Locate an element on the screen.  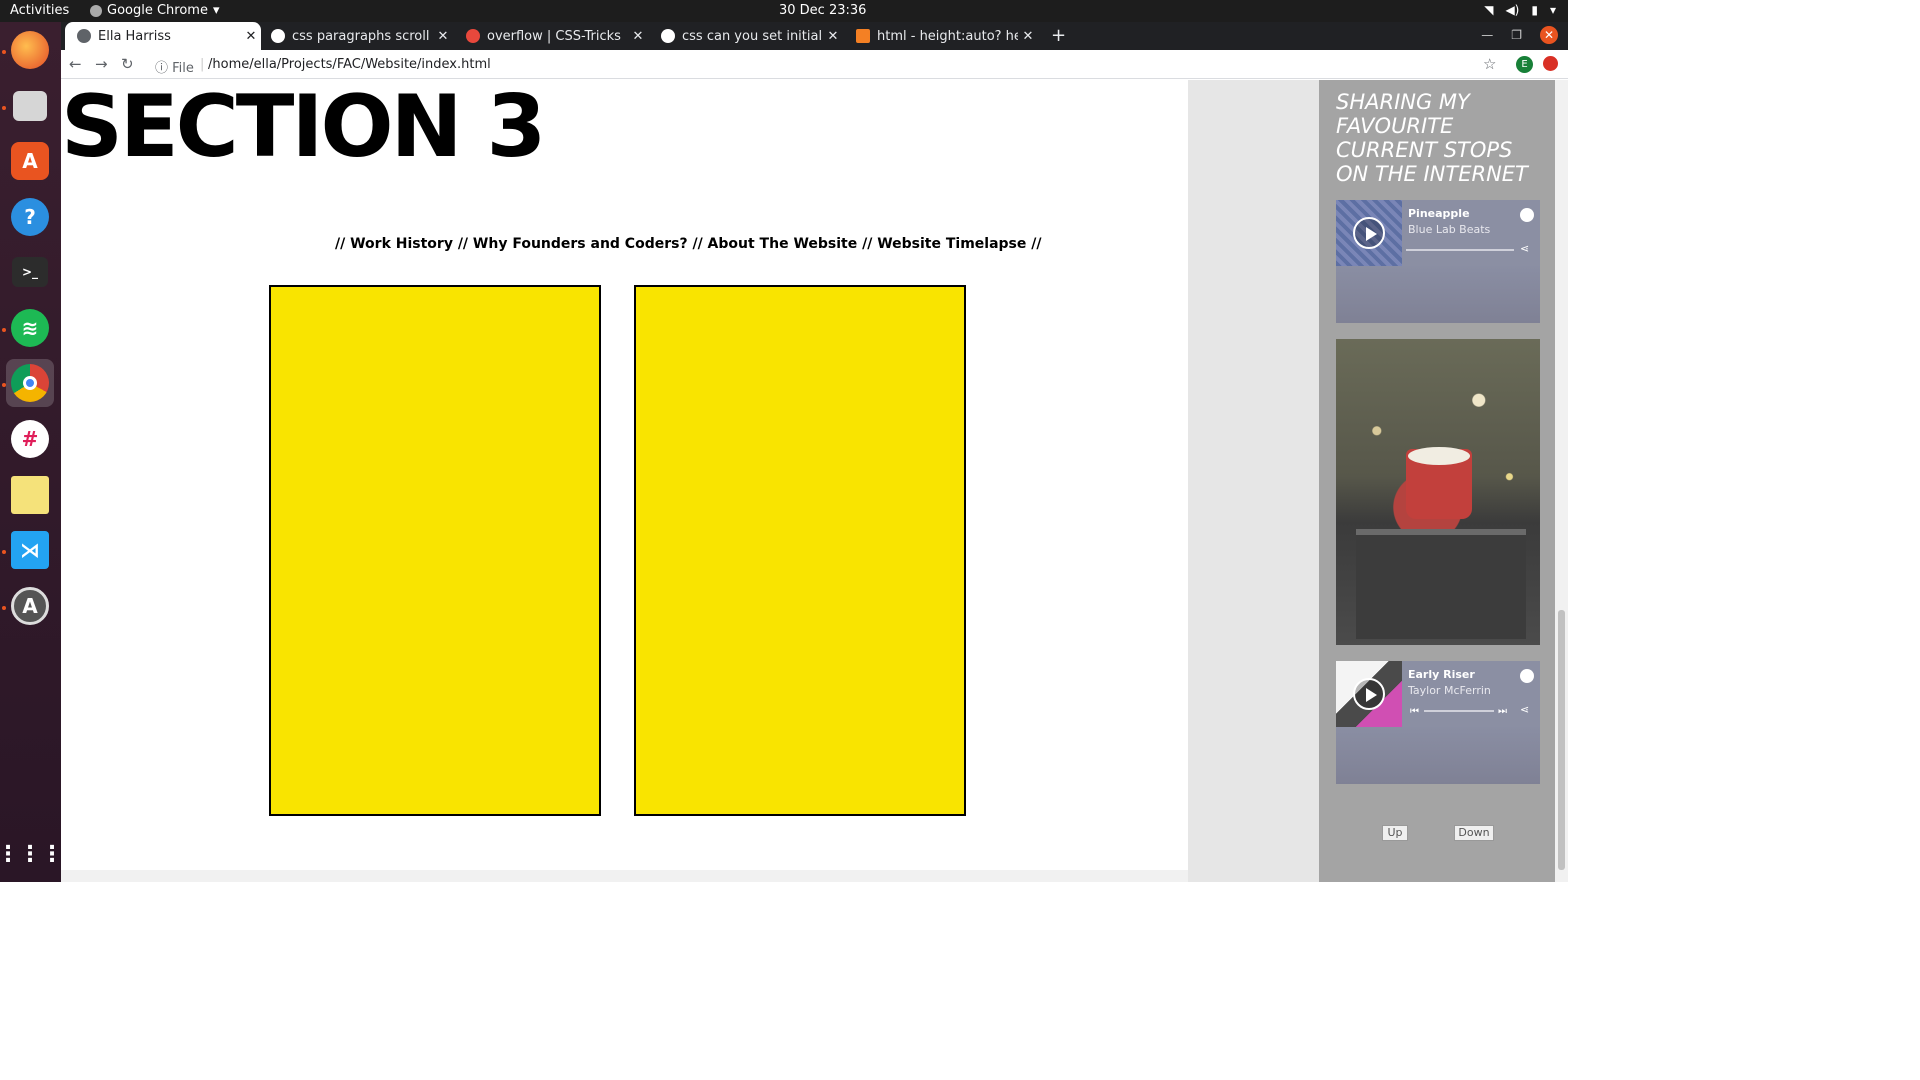
software-updater-icon: A is located at coordinates (30, 606).